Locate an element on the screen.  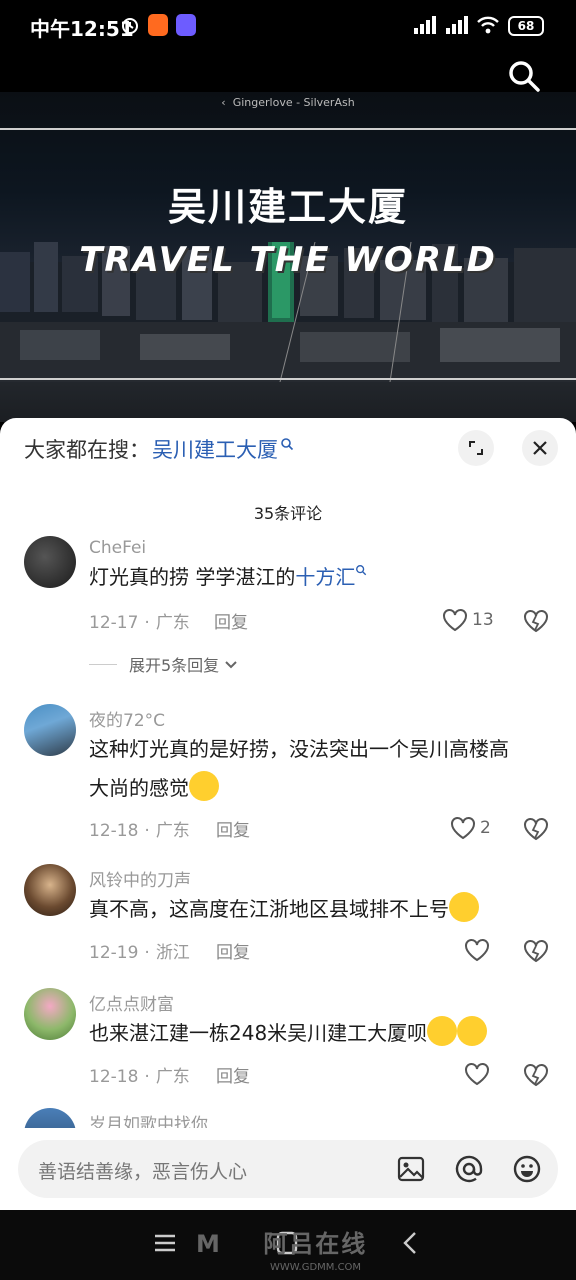
like-count: 2 is located at coordinates (485, 828).